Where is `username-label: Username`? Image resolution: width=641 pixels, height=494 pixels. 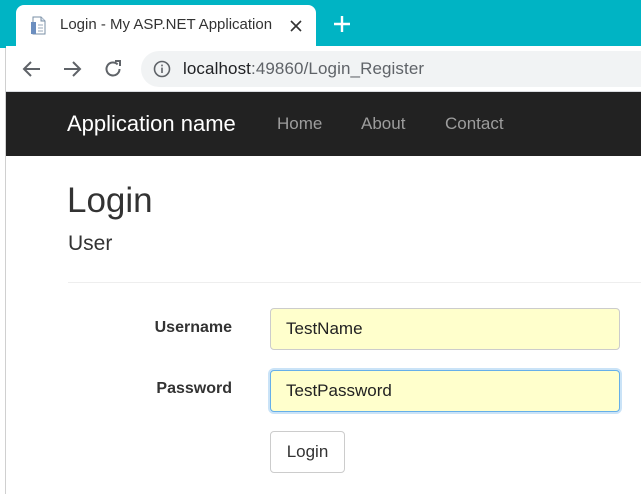
username-label: Username is located at coordinates (193, 327).